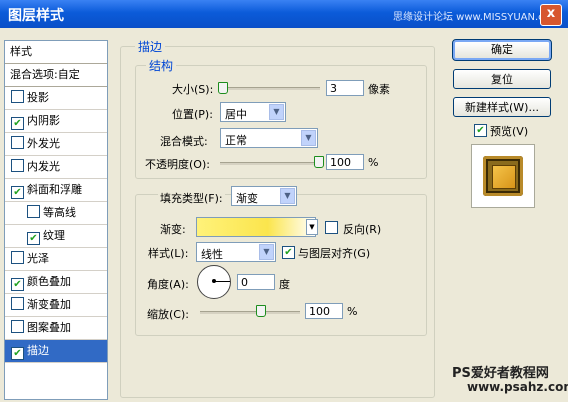  I want to click on reverse-checkbox, so click(331, 227).